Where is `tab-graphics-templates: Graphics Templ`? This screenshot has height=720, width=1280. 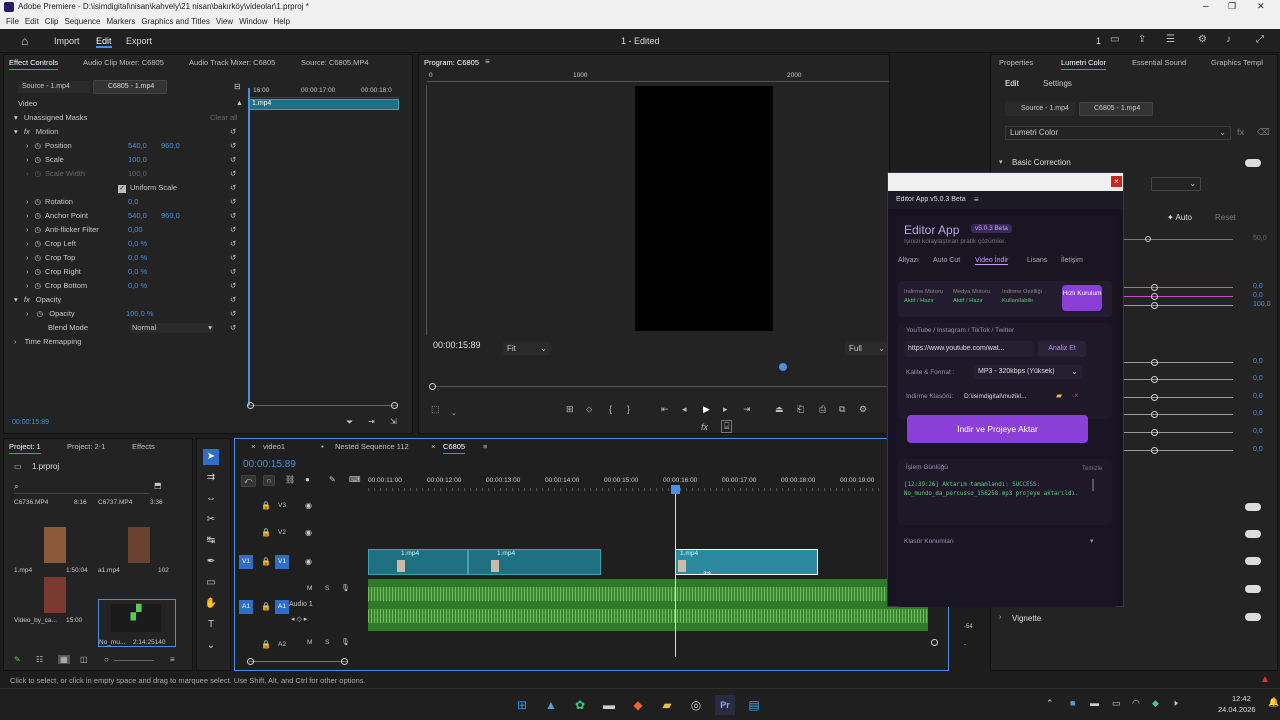
tab-graphics-templates: Graphics Templ is located at coordinates (1237, 63).